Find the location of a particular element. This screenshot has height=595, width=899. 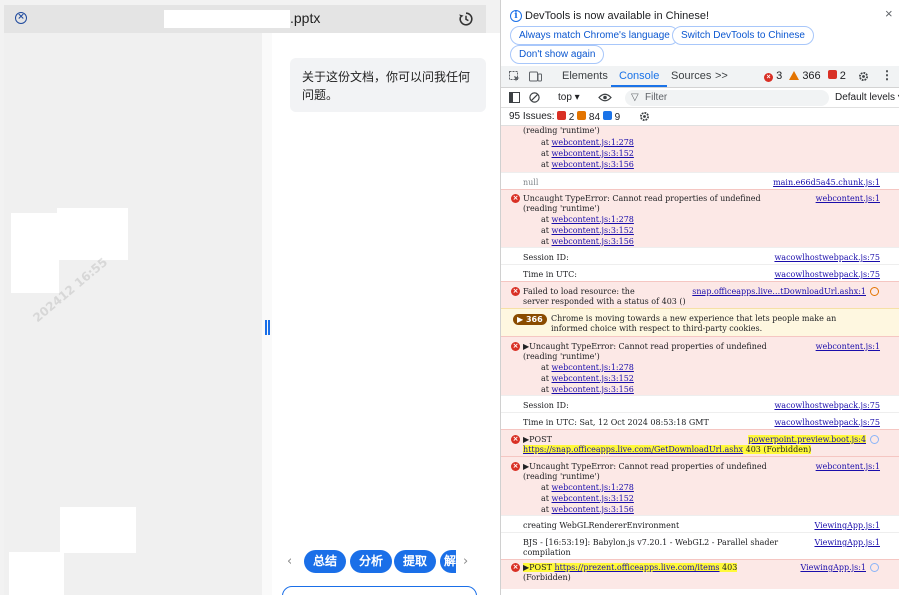

devtools-tabbar: Elements Console Sources >> × 3 366 2 ⋮ is located at coordinates (700, 77).